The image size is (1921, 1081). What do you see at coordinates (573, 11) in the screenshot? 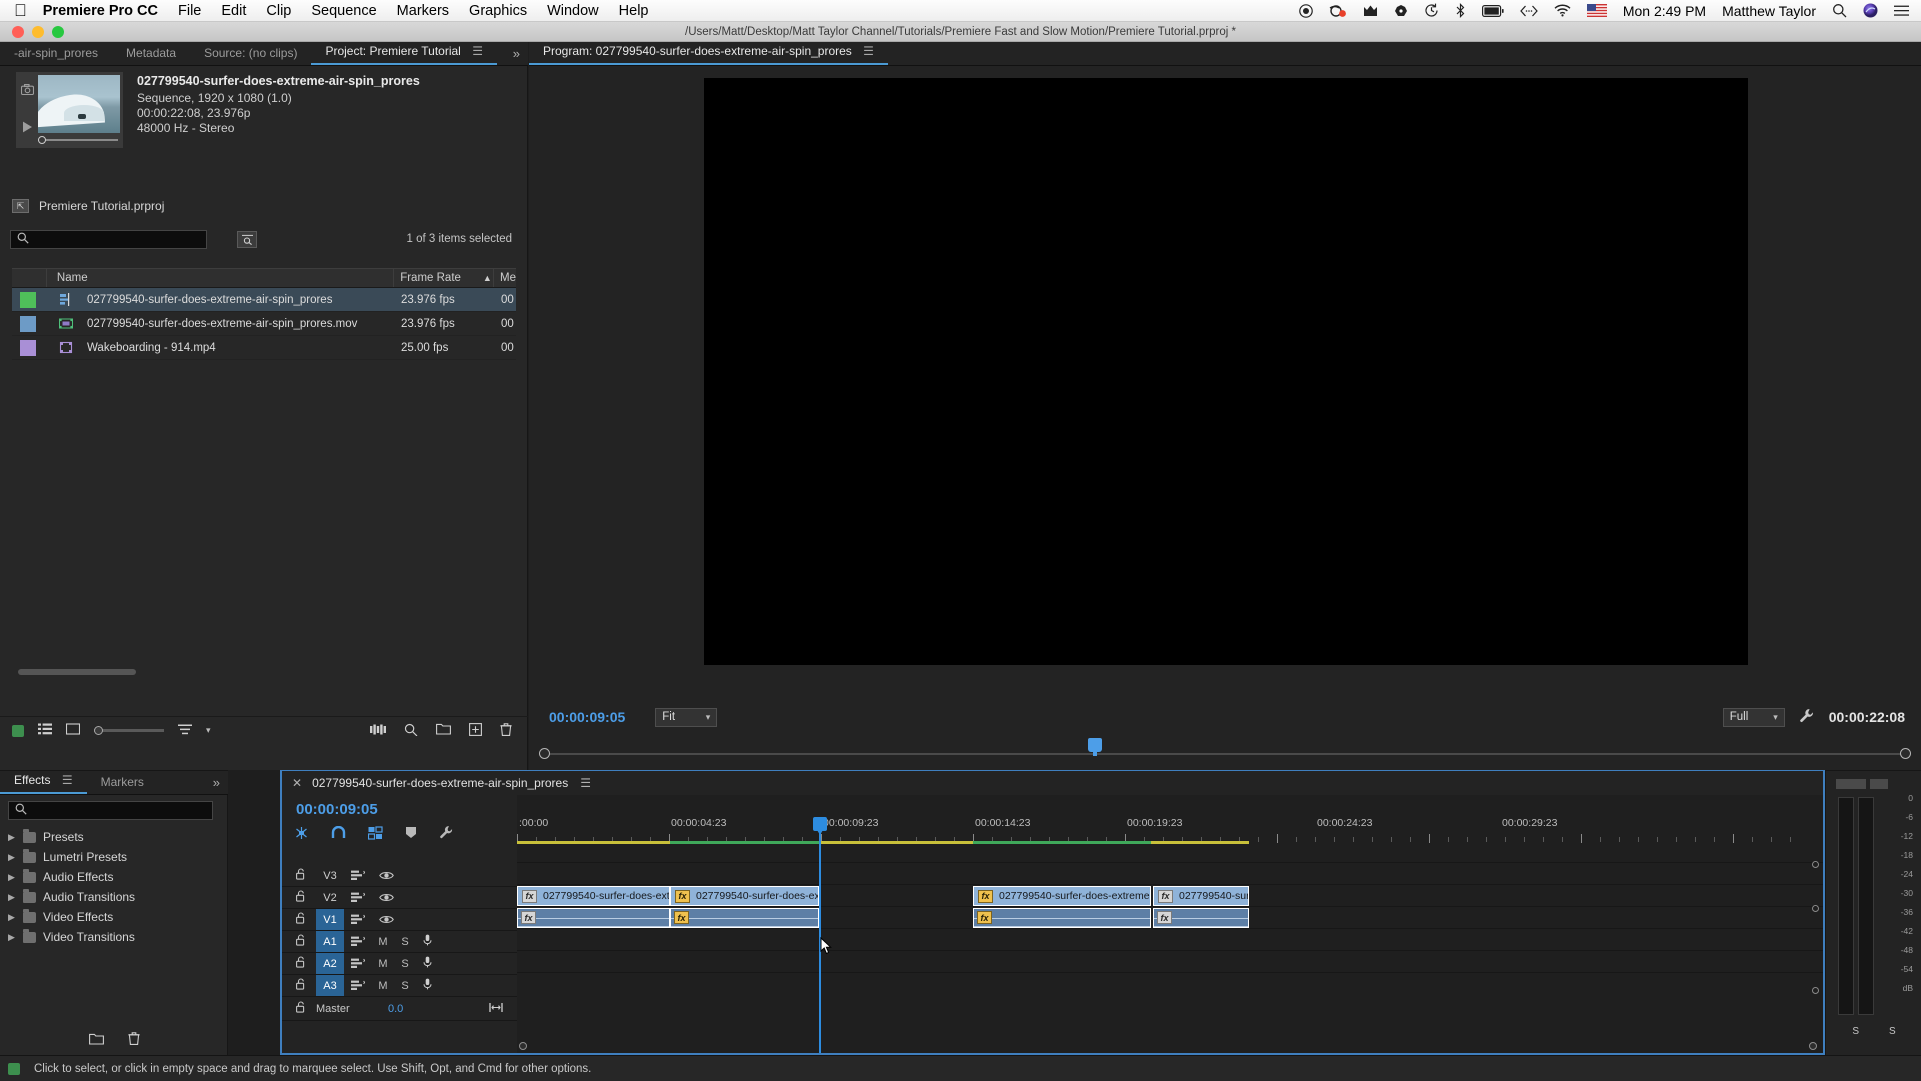
I see `menu-window: Window` at bounding box center [573, 11].